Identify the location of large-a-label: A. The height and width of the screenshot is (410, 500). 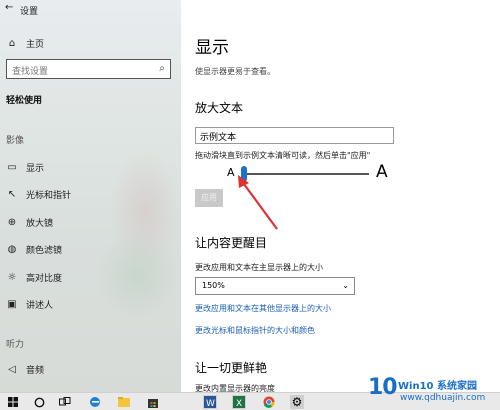
(382, 172).